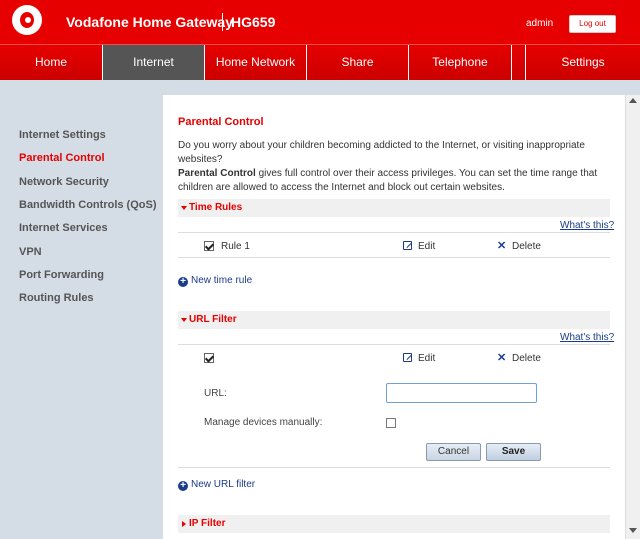  I want to click on rule-1-delete-button: Delete, so click(526, 246).